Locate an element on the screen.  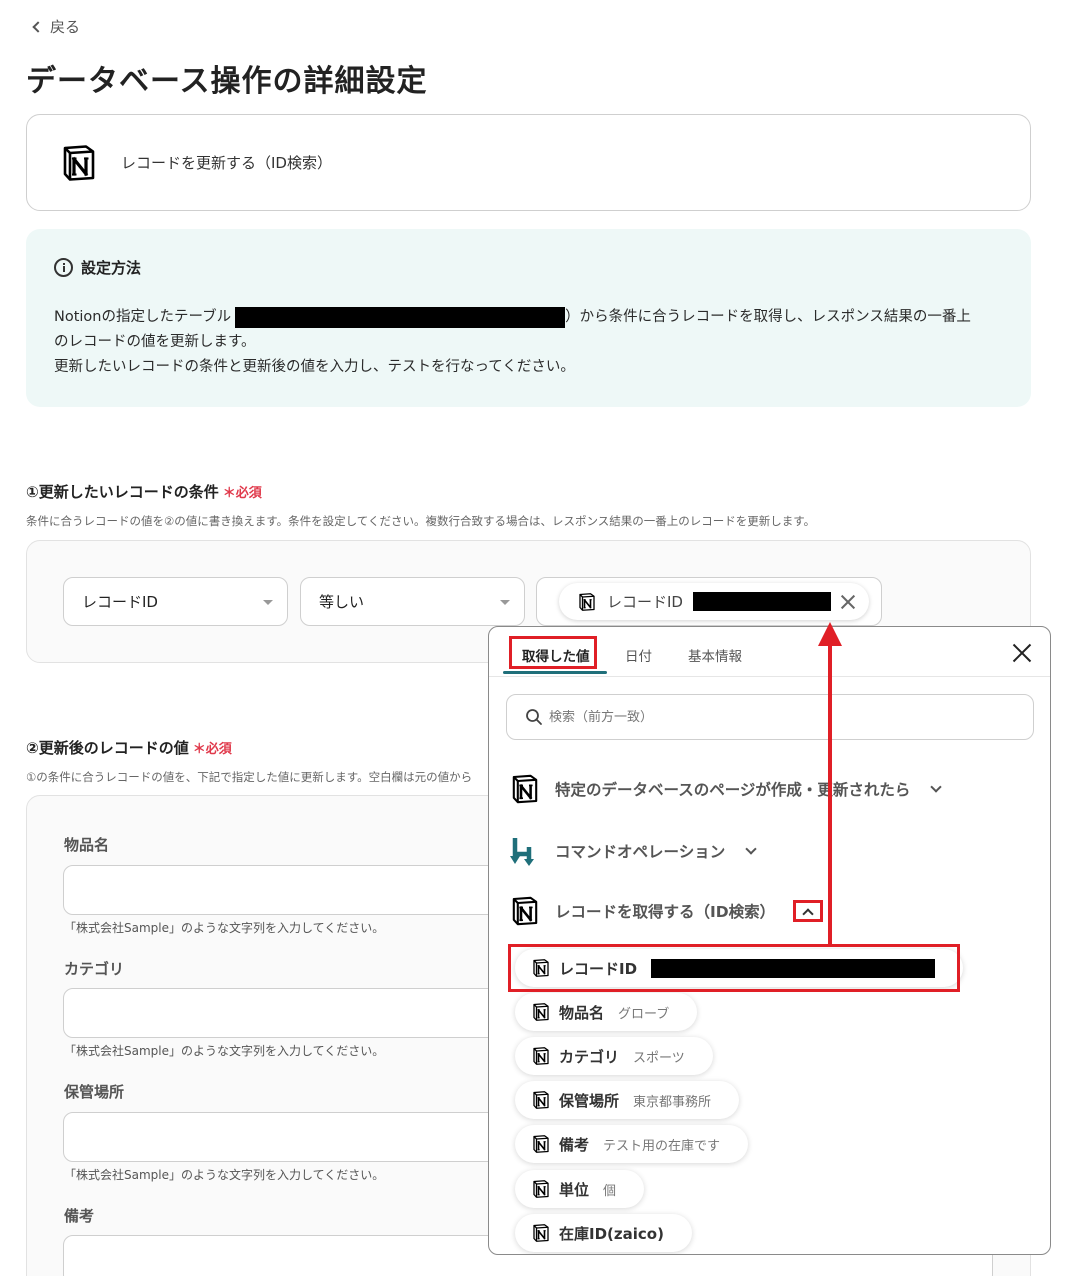
condition-section-title: ①更新したいレコードの条件 ＊必須 is located at coordinates (144, 491).